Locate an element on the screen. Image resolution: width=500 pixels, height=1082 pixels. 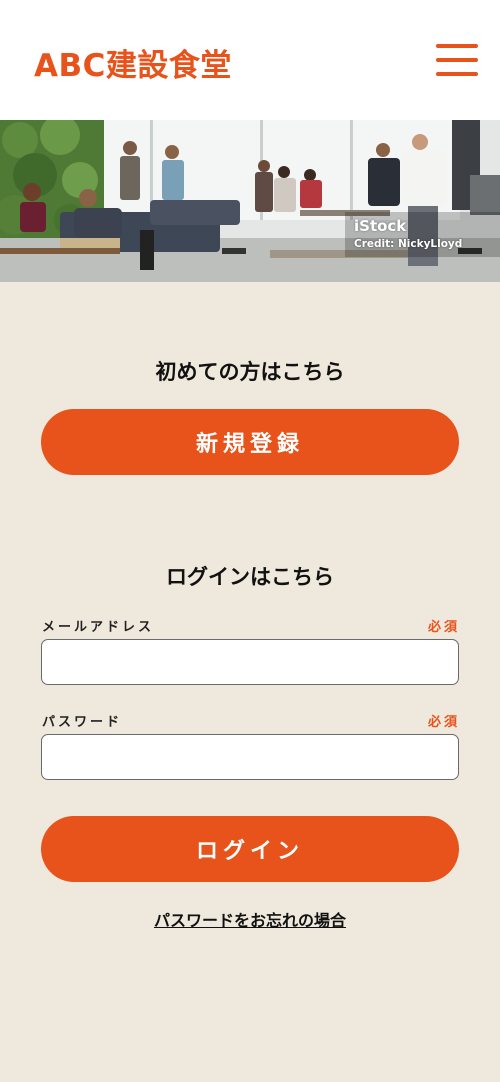
email-field is located at coordinates (250, 662).